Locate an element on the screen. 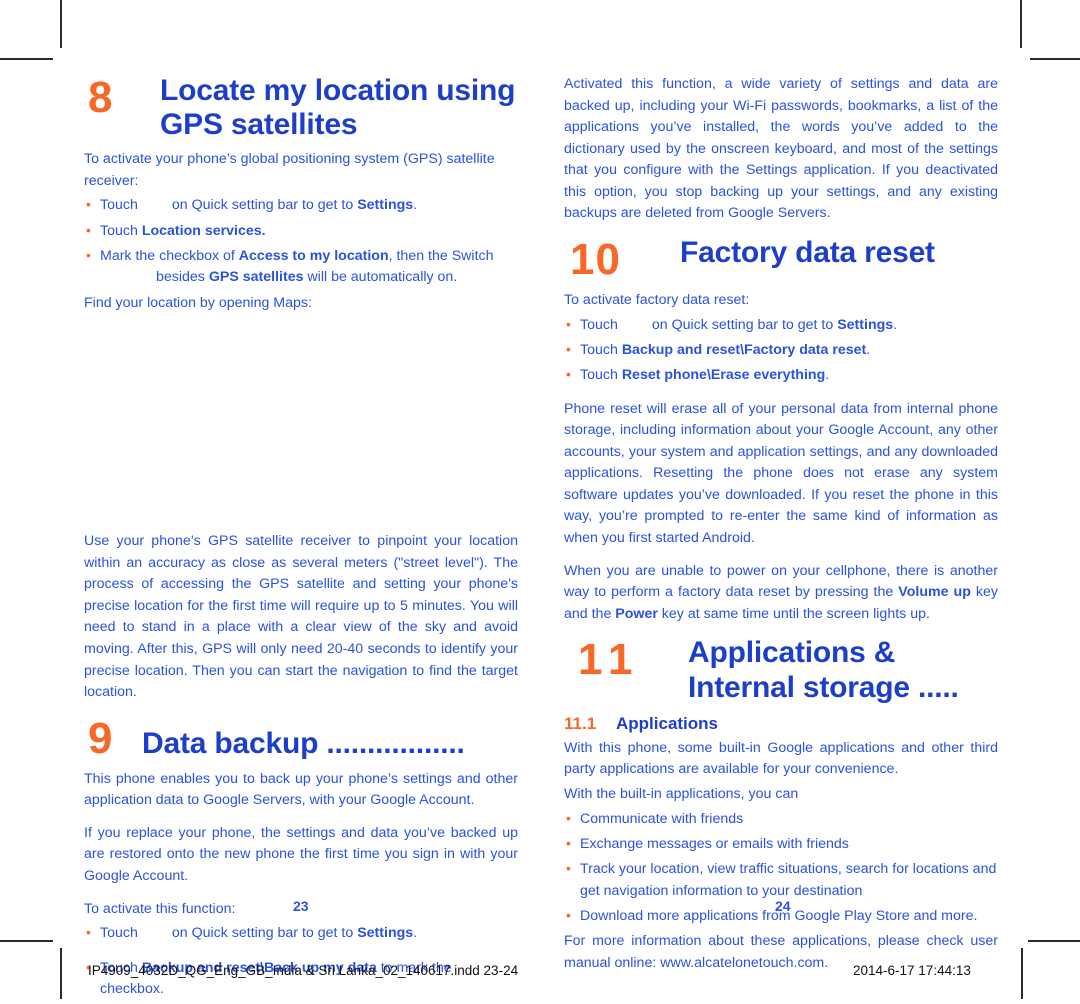 The image size is (1080, 1004). subsection-heading-11-1: 11.1 Applications is located at coordinates (781, 724).